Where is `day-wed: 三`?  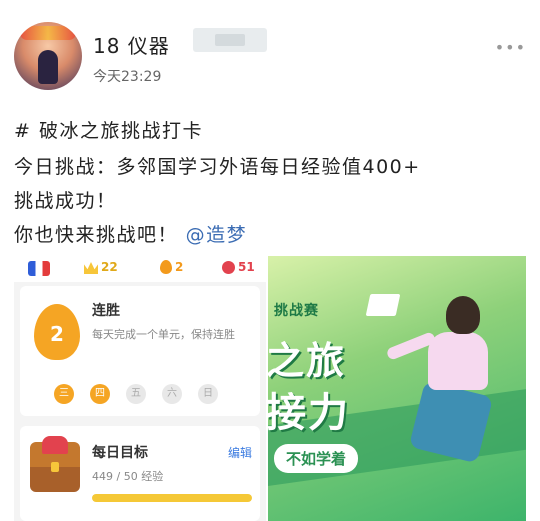 day-wed: 三 is located at coordinates (64, 394).